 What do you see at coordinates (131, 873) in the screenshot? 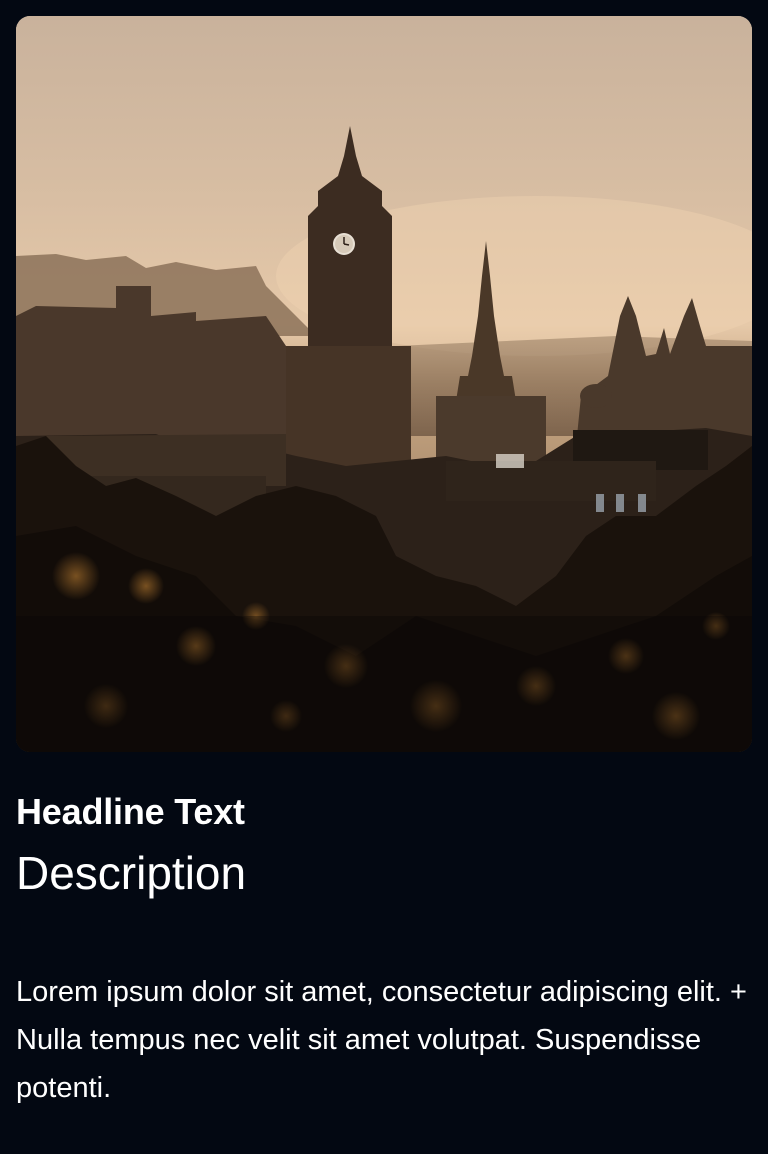
I see `card-description: Description` at bounding box center [131, 873].